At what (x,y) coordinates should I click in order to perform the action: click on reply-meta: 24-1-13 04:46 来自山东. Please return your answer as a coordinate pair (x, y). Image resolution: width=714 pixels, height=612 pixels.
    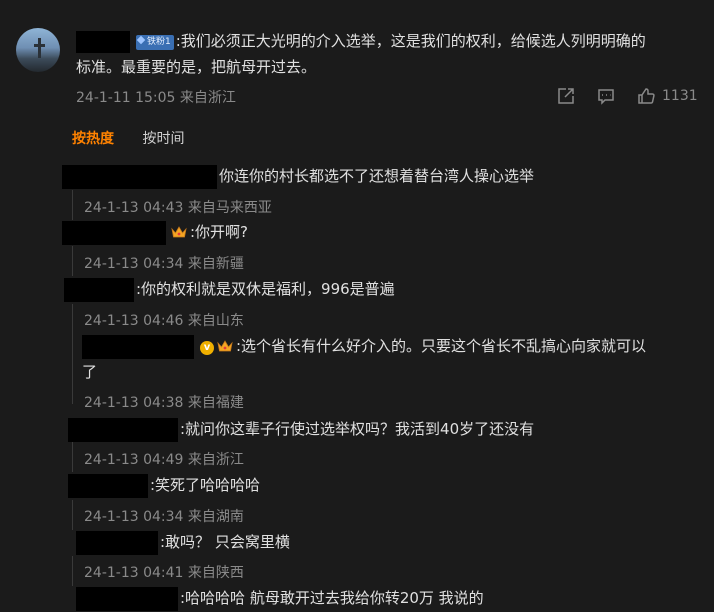
    Looking at the image, I should click on (164, 321).